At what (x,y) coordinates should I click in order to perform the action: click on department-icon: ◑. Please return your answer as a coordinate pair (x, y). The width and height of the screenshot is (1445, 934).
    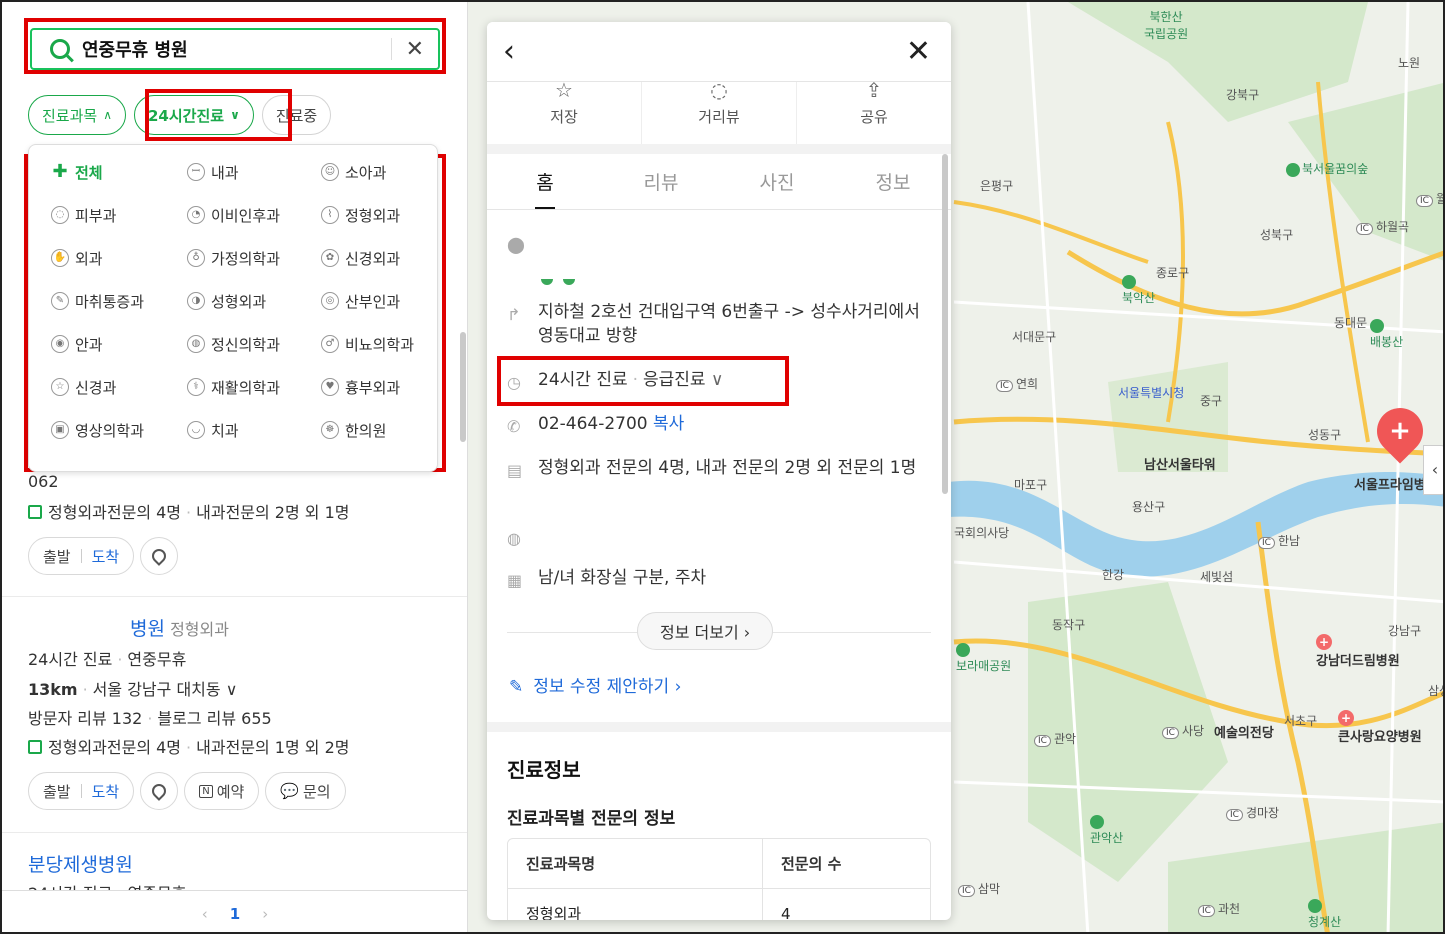
    Looking at the image, I should click on (196, 301).